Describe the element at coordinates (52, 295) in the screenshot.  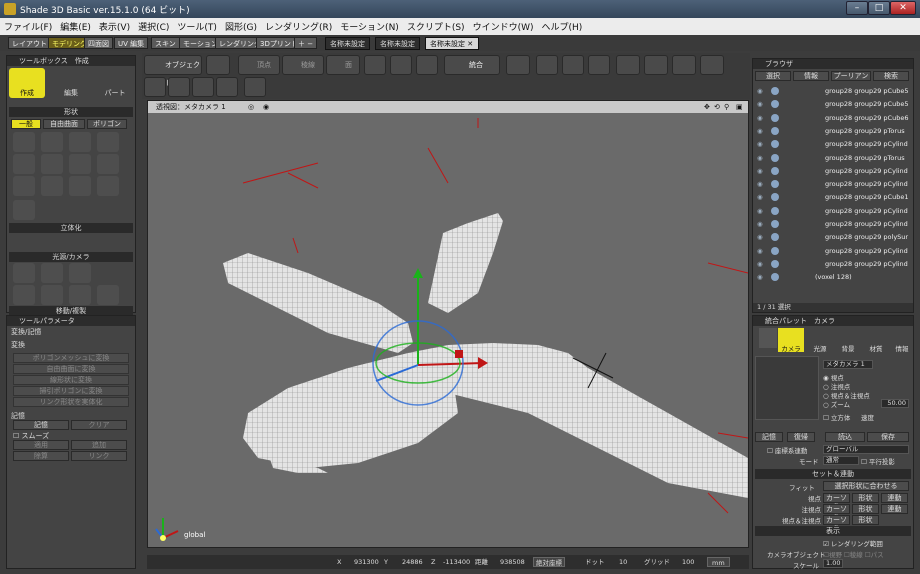
I see `curve-light-icon` at that location.